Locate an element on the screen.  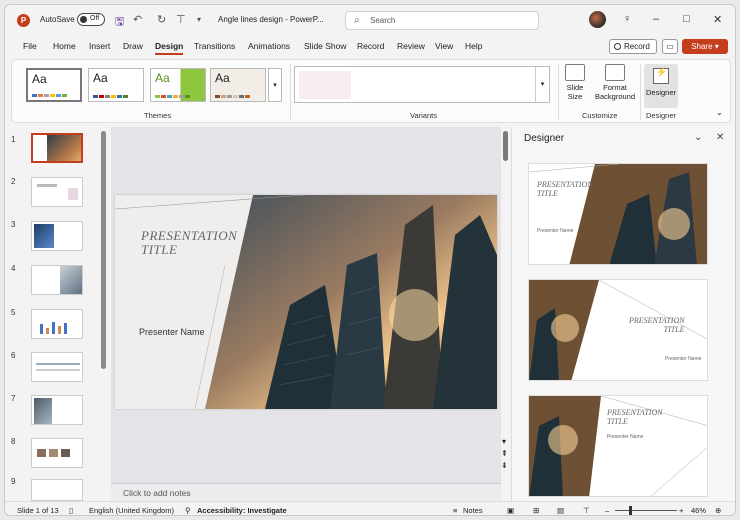
slide-size-button: Slide Size is located at coordinates (575, 82).